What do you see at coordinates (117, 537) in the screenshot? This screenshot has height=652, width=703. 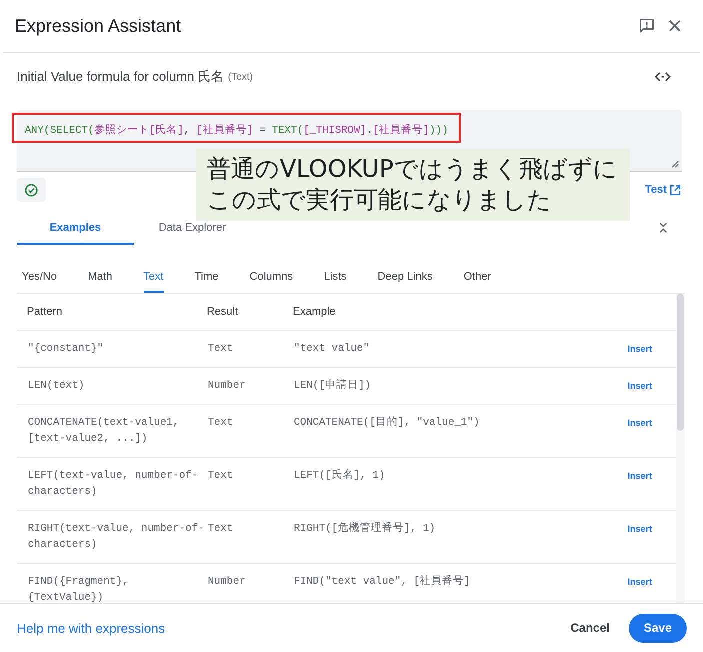 I see `table-cell-text: RIGHT(text-value, number-of-characters)` at bounding box center [117, 537].